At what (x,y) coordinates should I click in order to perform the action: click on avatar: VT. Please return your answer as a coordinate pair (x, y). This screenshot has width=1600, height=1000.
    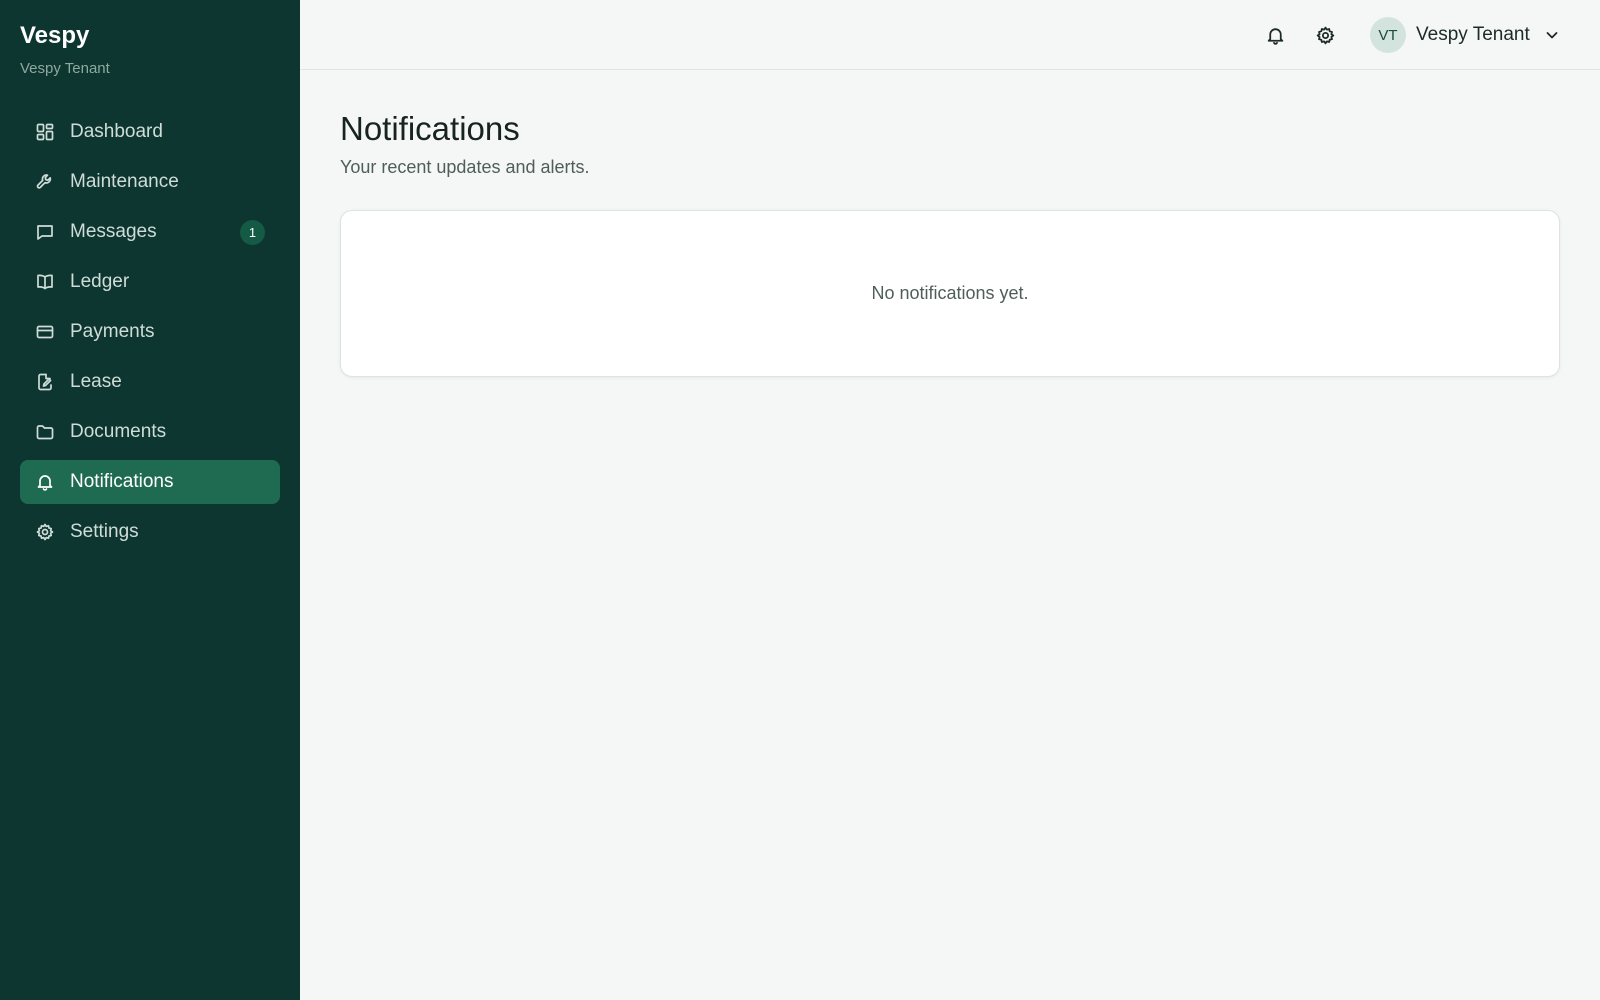
    Looking at the image, I should click on (1388, 35).